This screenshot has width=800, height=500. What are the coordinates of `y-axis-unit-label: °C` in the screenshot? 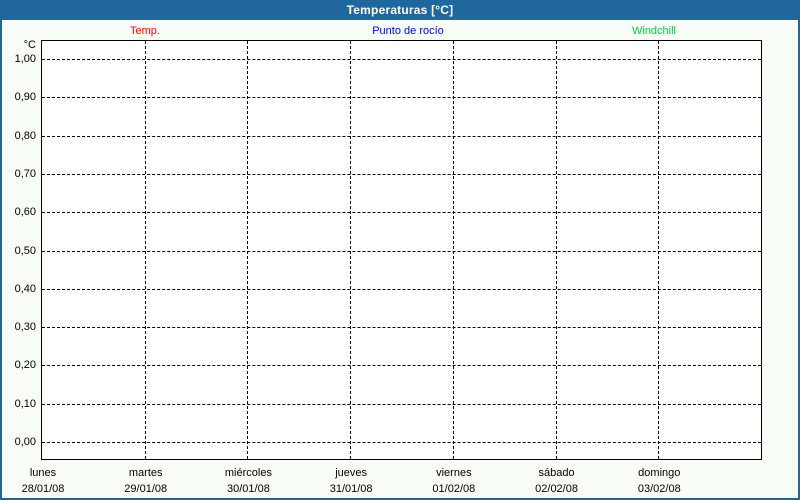 It's located at (29, 45).